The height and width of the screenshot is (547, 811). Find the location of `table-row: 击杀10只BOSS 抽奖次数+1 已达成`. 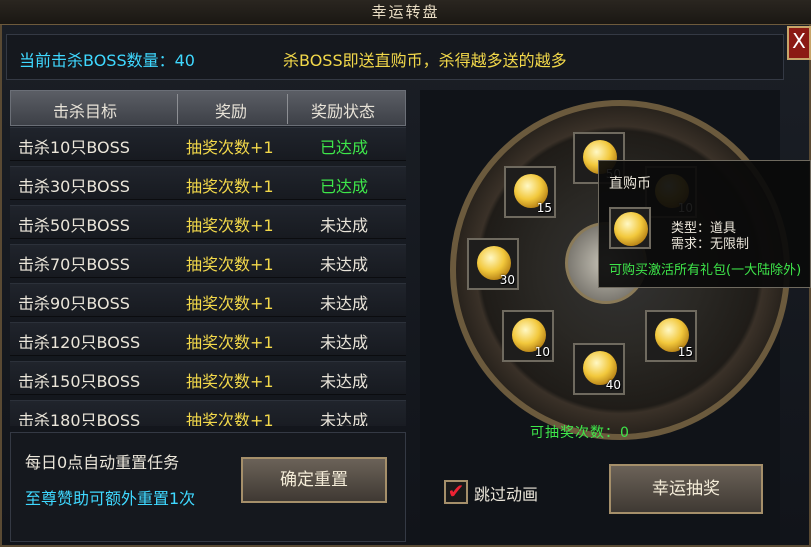

table-row: 击杀10只BOSS 抽奖次数+1 已达成 is located at coordinates (208, 144).